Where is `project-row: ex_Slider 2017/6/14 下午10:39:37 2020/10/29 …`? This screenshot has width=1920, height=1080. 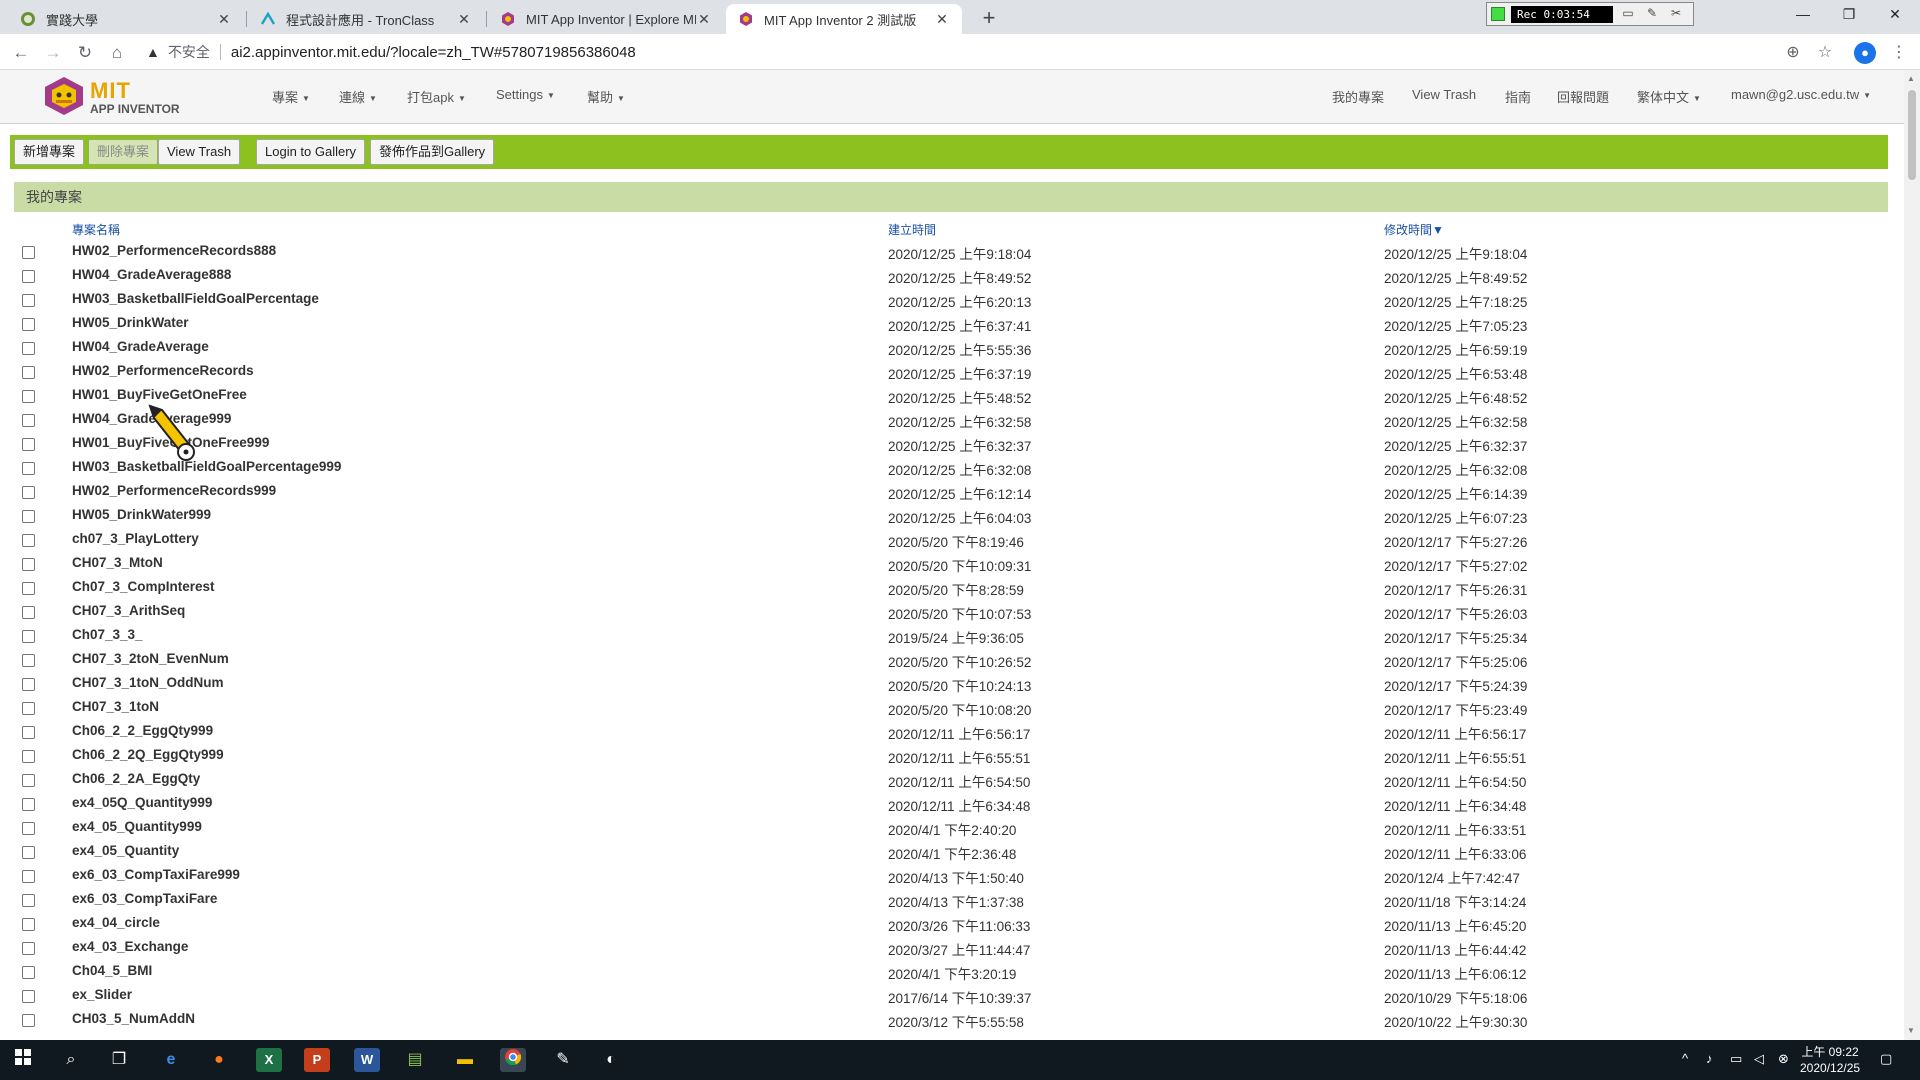 project-row: ex_Slider 2017/6/14 下午10:39:37 2020/10/29 … is located at coordinates (951, 995).